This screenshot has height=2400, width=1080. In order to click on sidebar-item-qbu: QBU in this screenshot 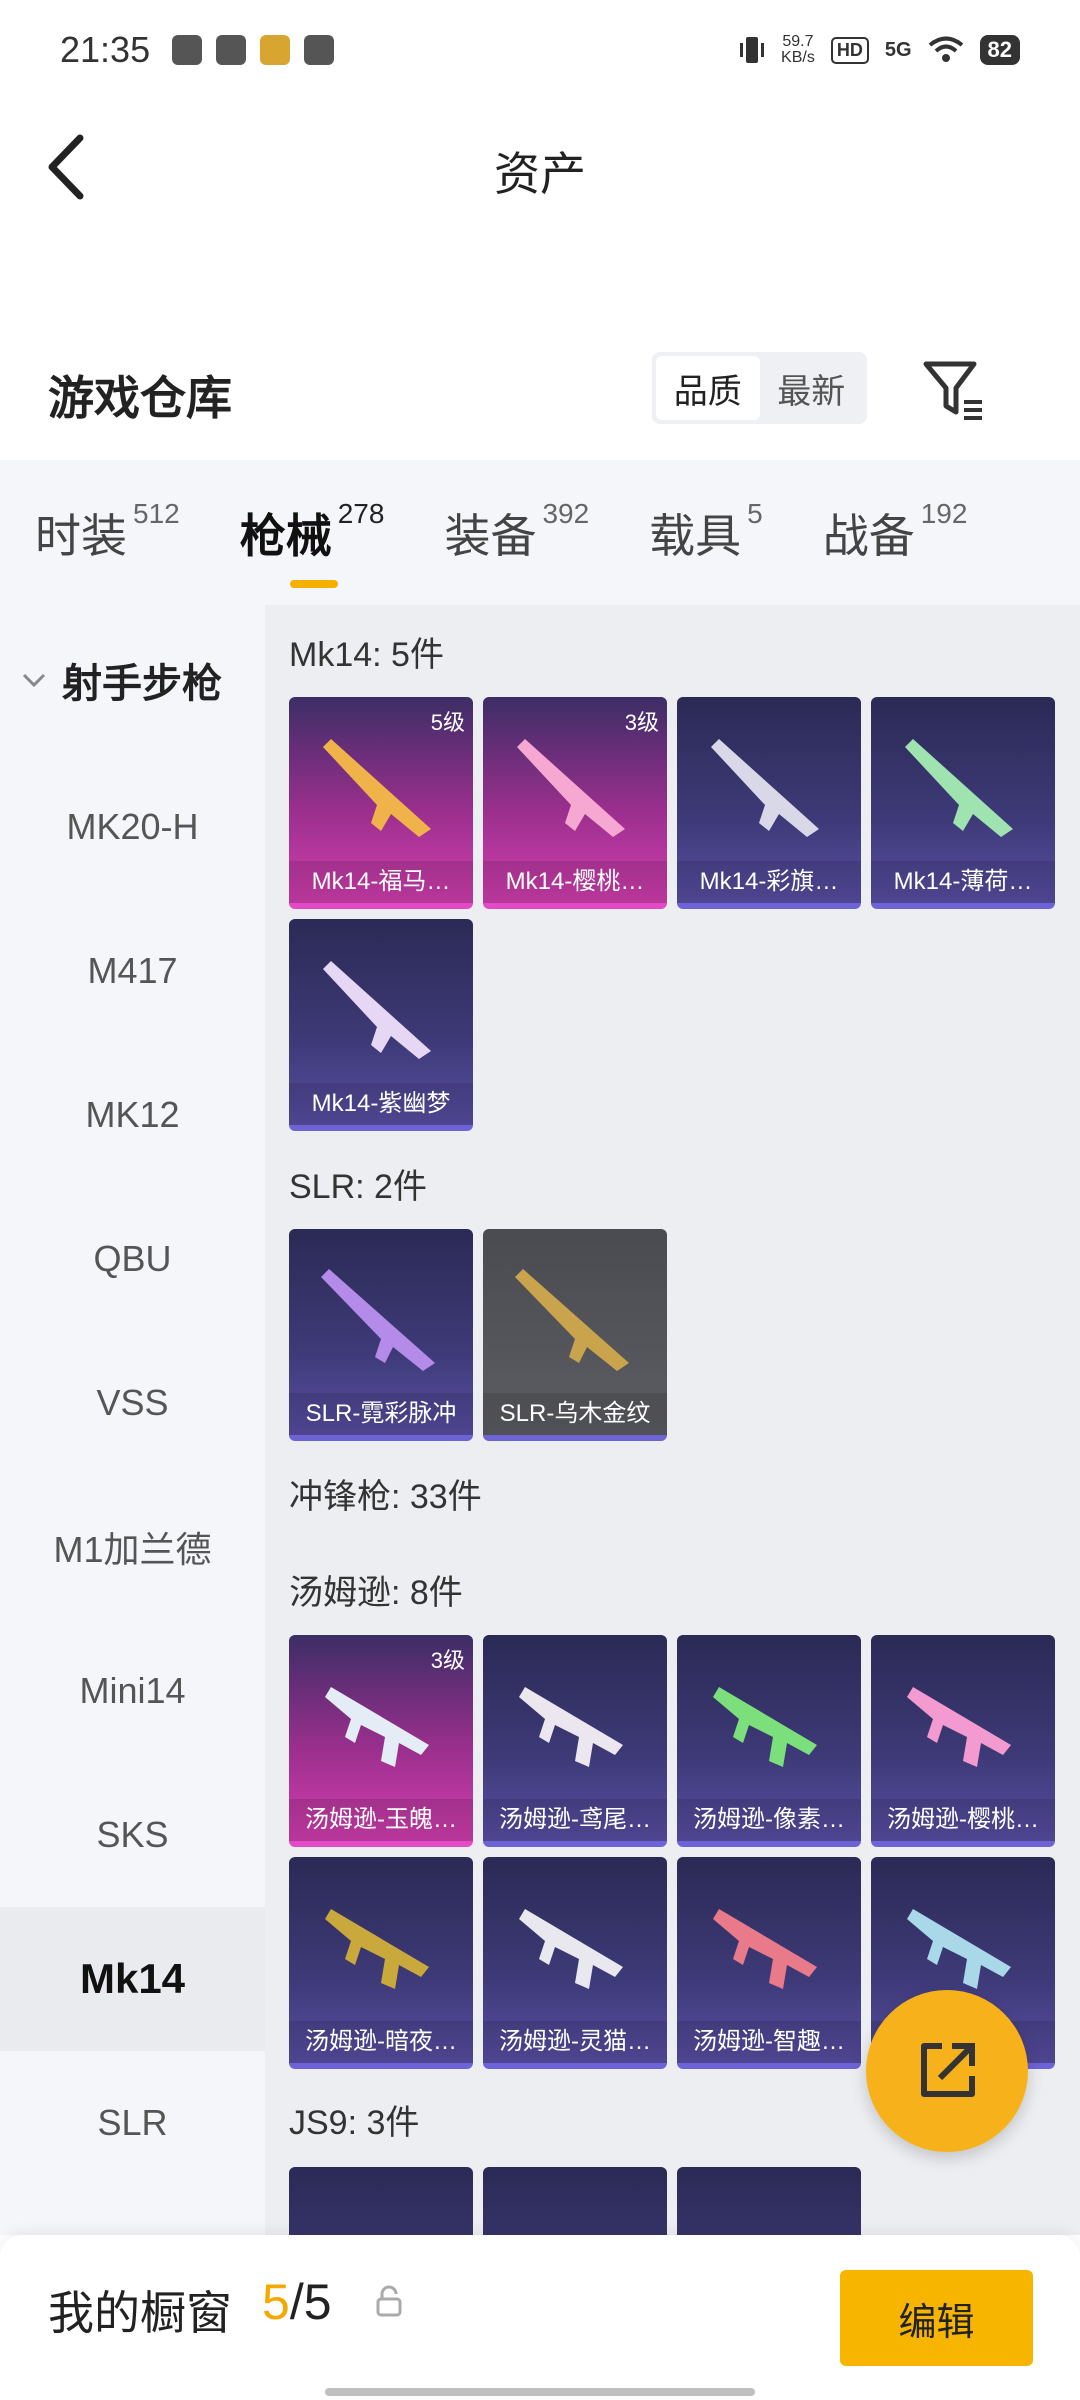, I will do `click(132, 1259)`.